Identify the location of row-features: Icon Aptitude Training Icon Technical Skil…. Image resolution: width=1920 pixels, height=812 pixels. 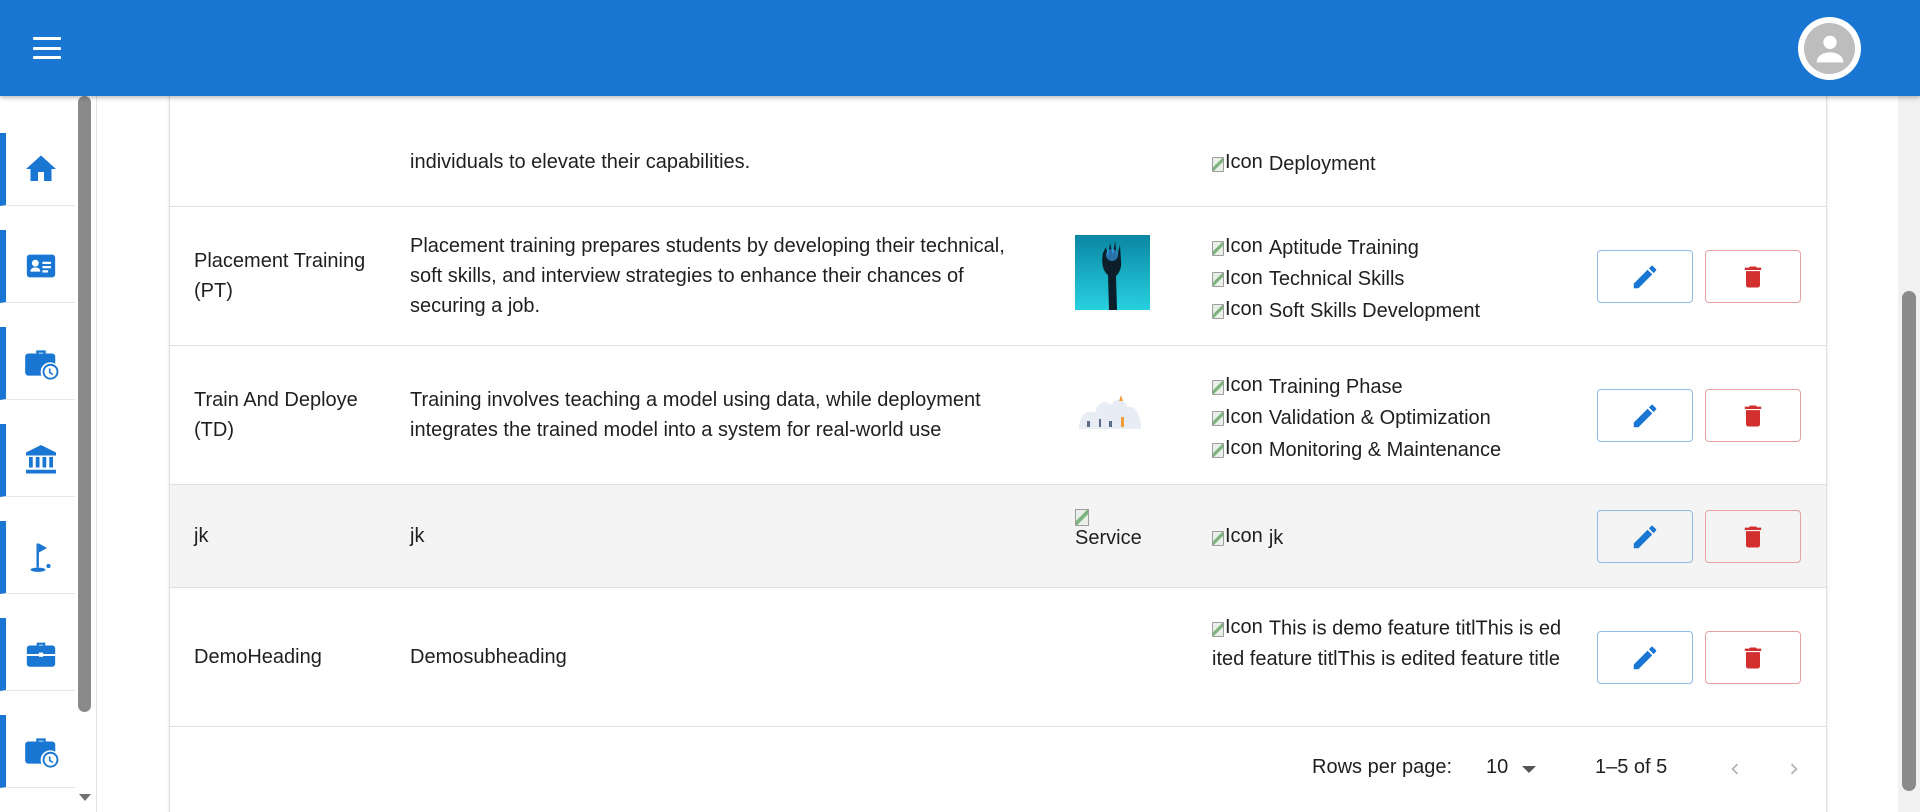
(1392, 278).